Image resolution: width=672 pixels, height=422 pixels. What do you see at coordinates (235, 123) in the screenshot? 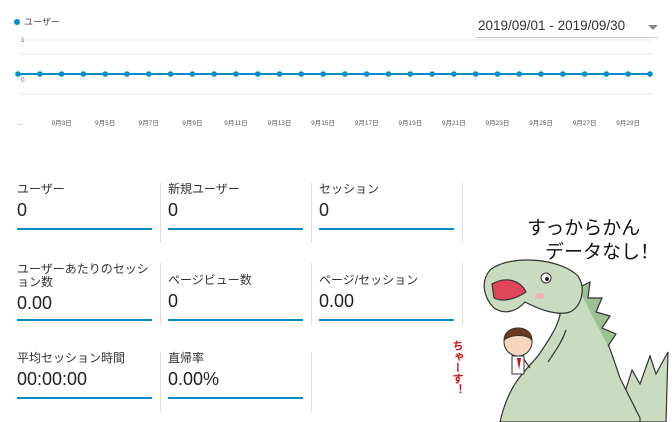
I see `x-tick-label: 9月11日` at bounding box center [235, 123].